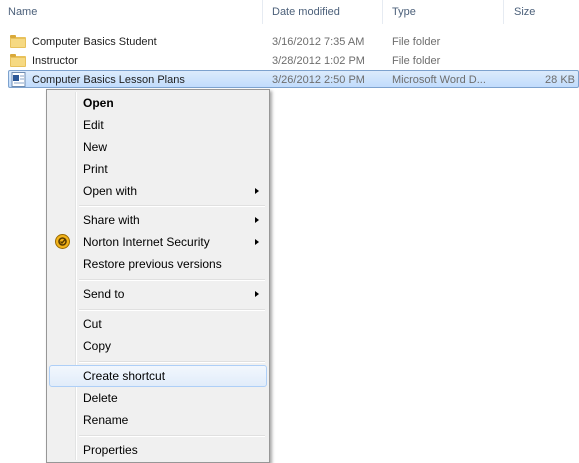 The height and width of the screenshot is (463, 579). Describe the element at coordinates (62, 241) in the screenshot. I see `norton-shield-icon` at that location.